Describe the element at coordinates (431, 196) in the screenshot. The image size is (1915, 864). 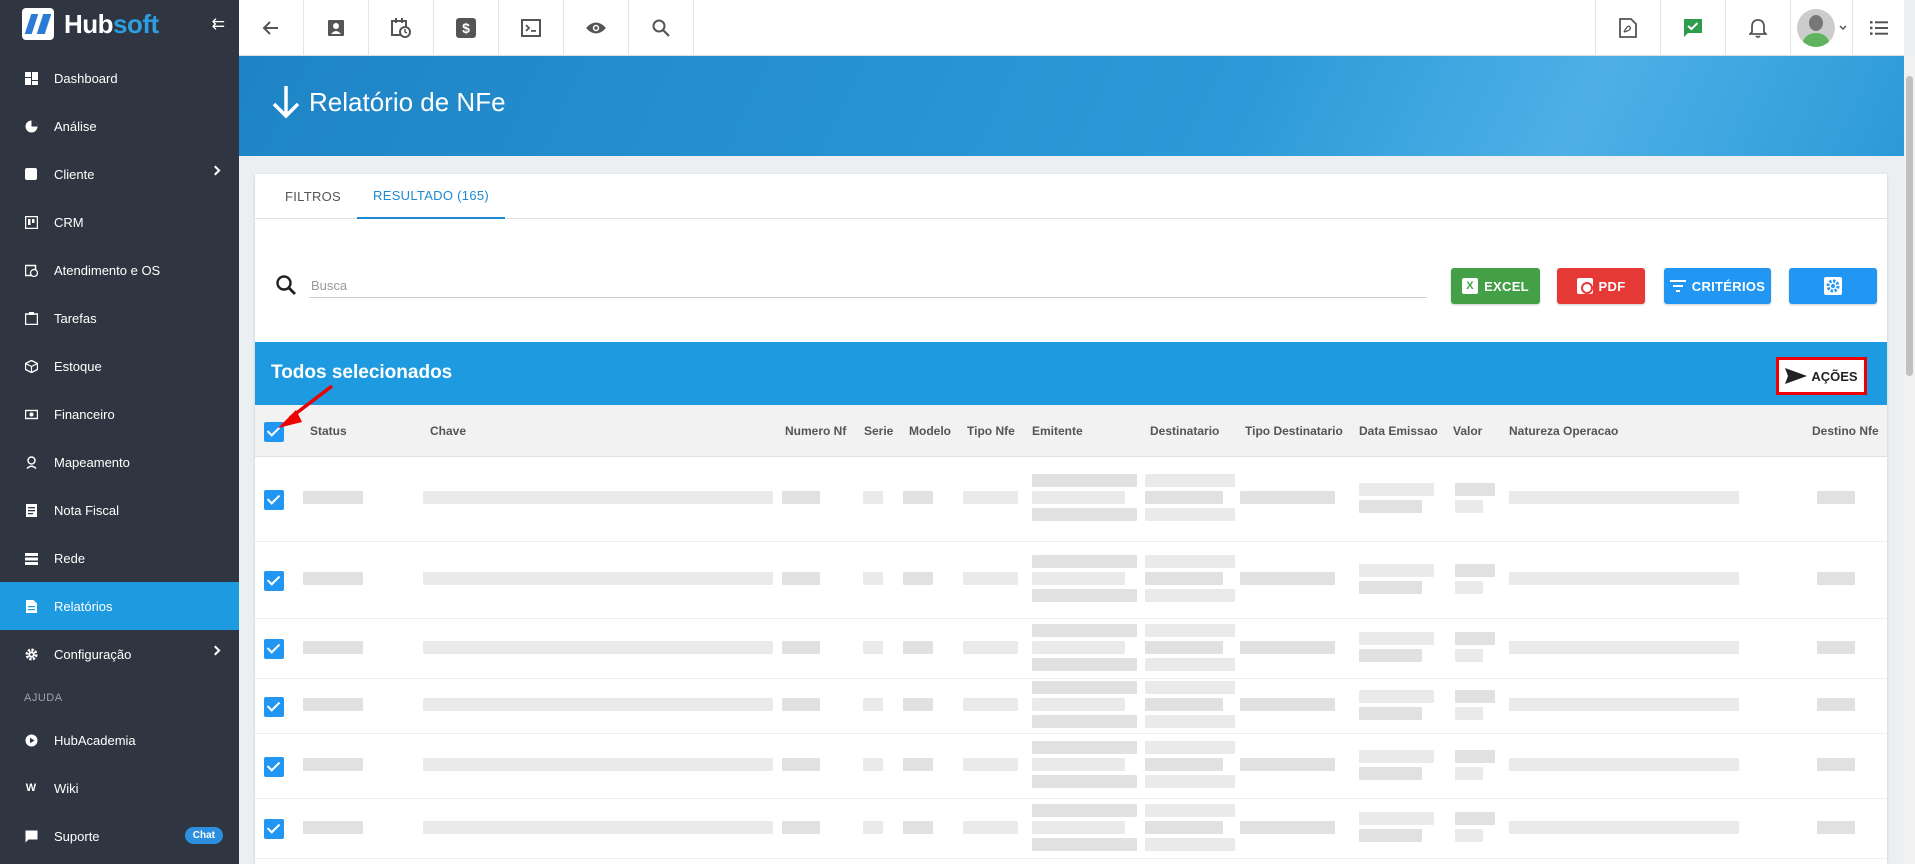
I see `tab-resultado: RESULTADO (165)` at that location.